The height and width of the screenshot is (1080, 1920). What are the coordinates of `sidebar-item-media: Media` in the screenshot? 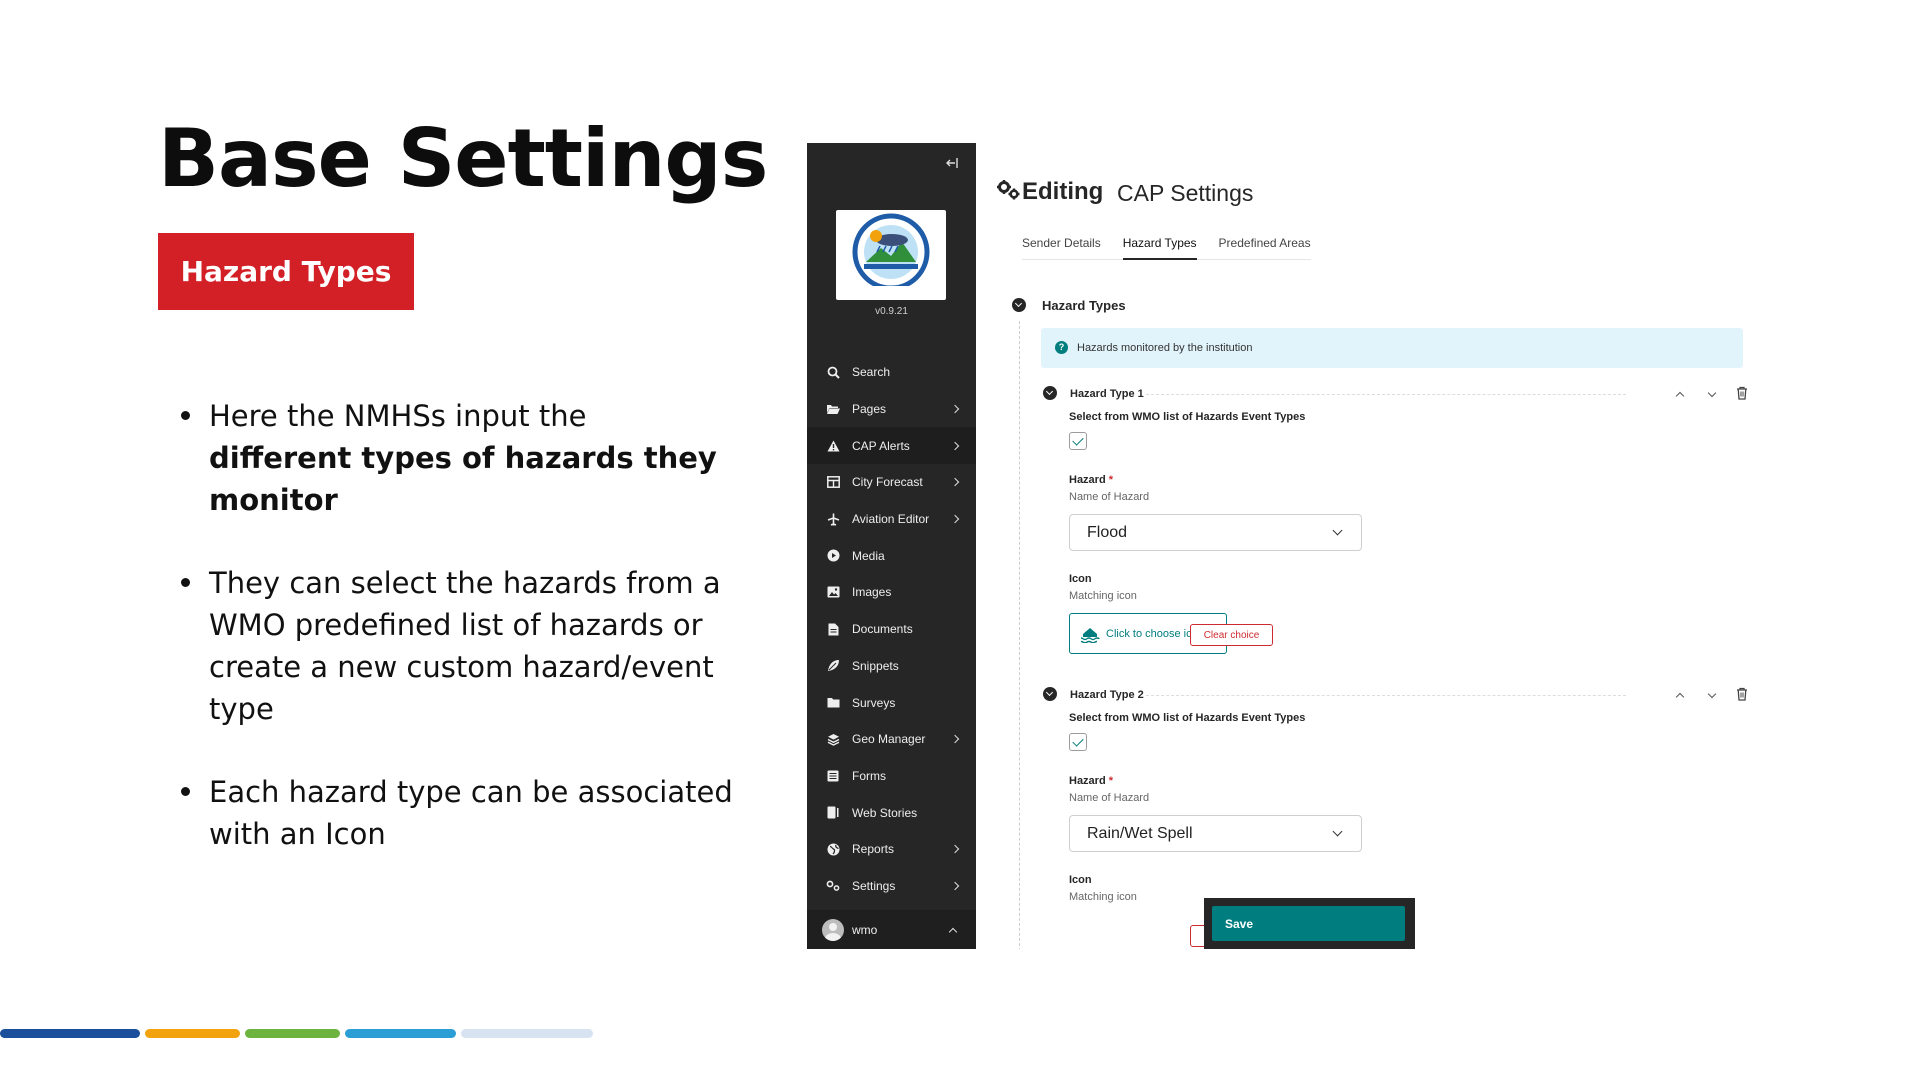 It's located at (891, 555).